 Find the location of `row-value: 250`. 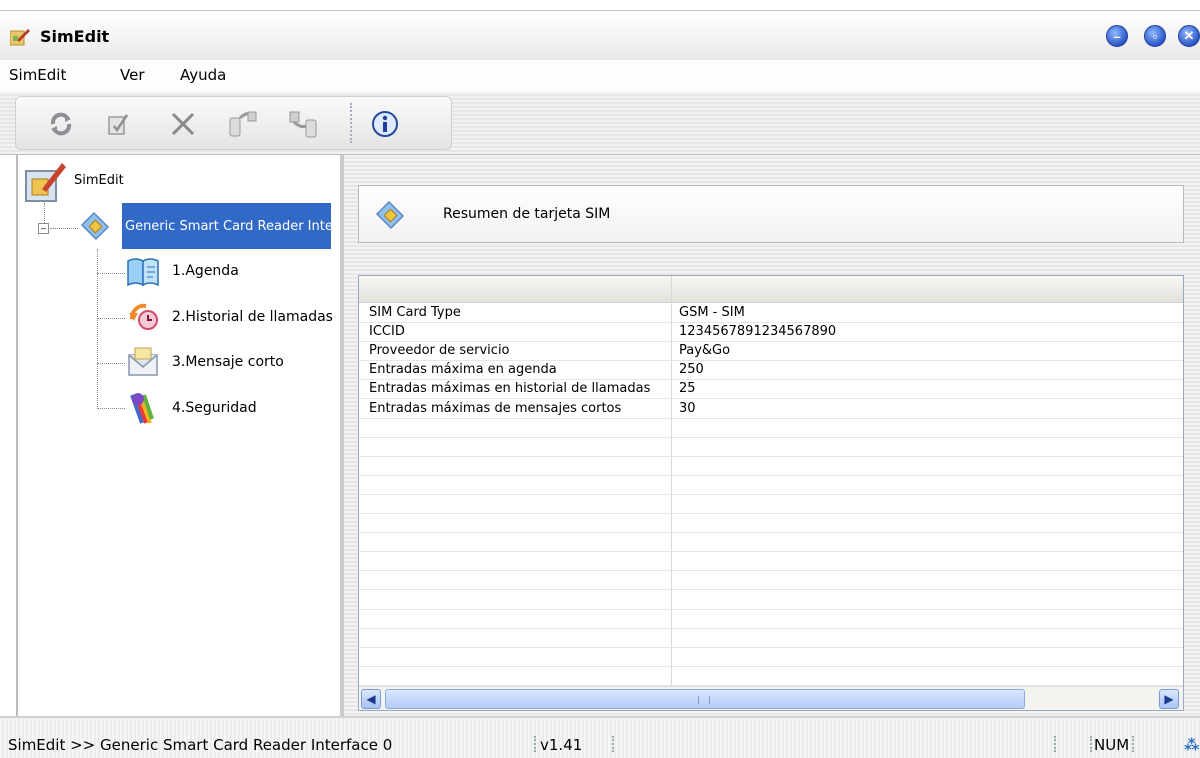

row-value: 250 is located at coordinates (691, 370).